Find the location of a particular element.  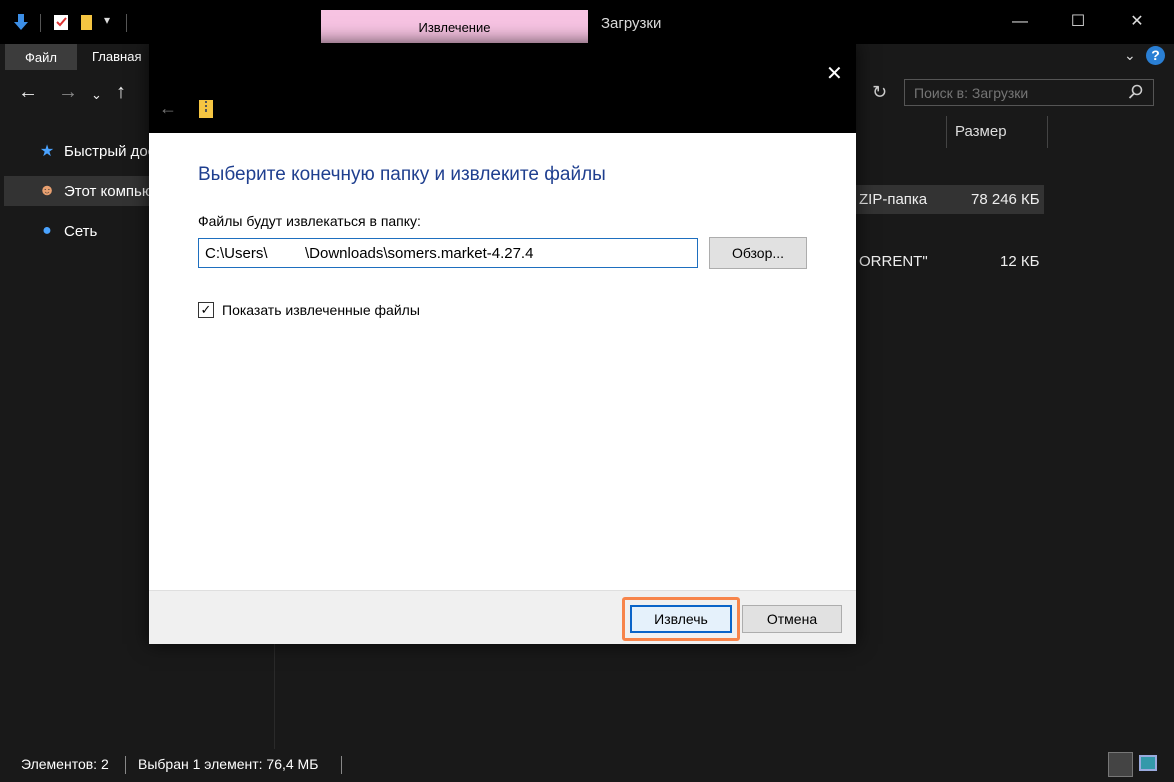

destination-label: Файлы будут извлекаться в папку: is located at coordinates (309, 221).